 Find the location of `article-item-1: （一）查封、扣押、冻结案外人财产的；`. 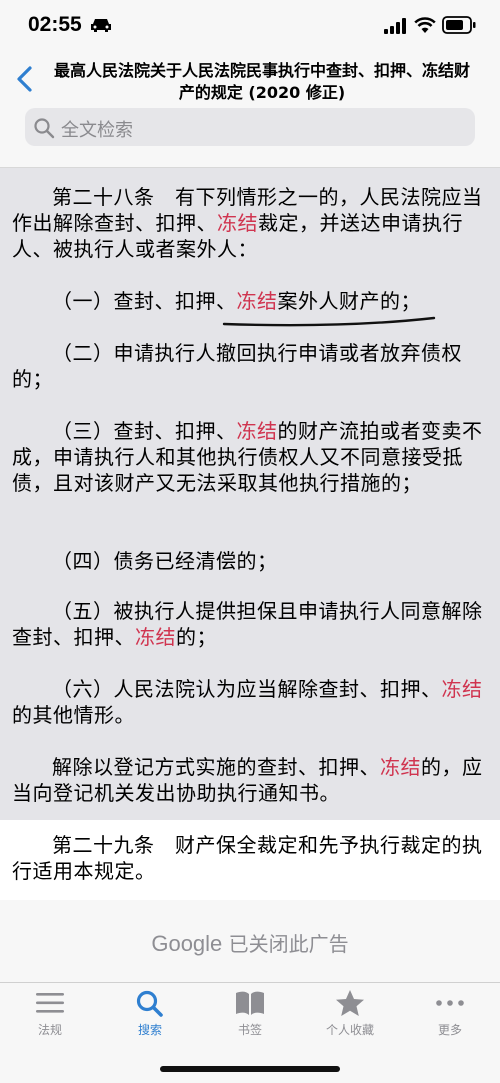

article-item-1: （一）查封、扣押、冻结案外人财产的； is located at coordinates (251, 301).